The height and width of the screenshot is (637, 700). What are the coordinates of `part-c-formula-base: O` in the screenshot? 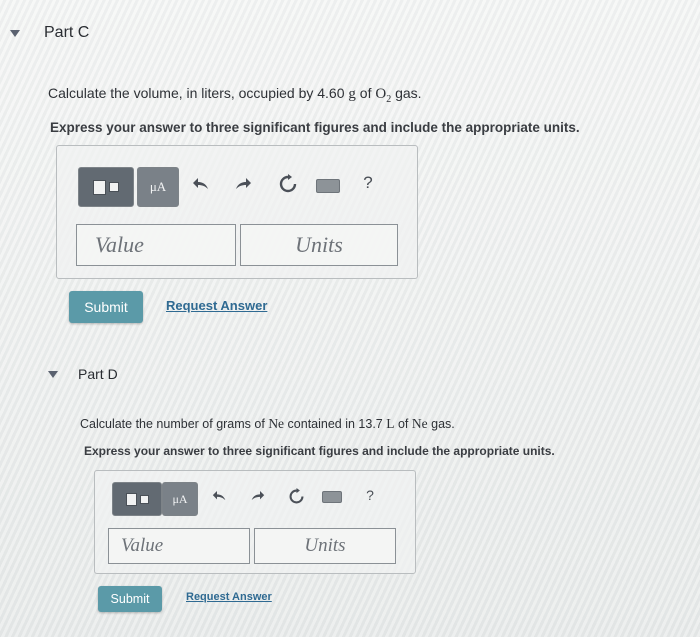 It's located at (381, 94).